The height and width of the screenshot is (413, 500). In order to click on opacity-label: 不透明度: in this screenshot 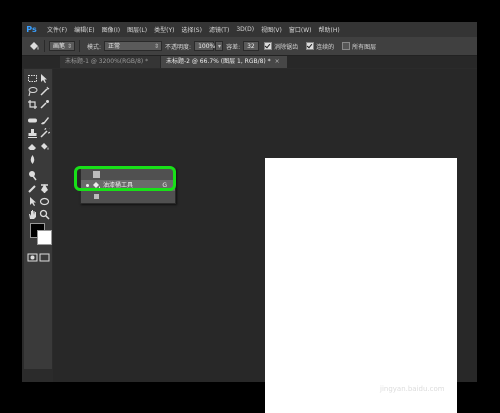, I will do `click(178, 47)`.